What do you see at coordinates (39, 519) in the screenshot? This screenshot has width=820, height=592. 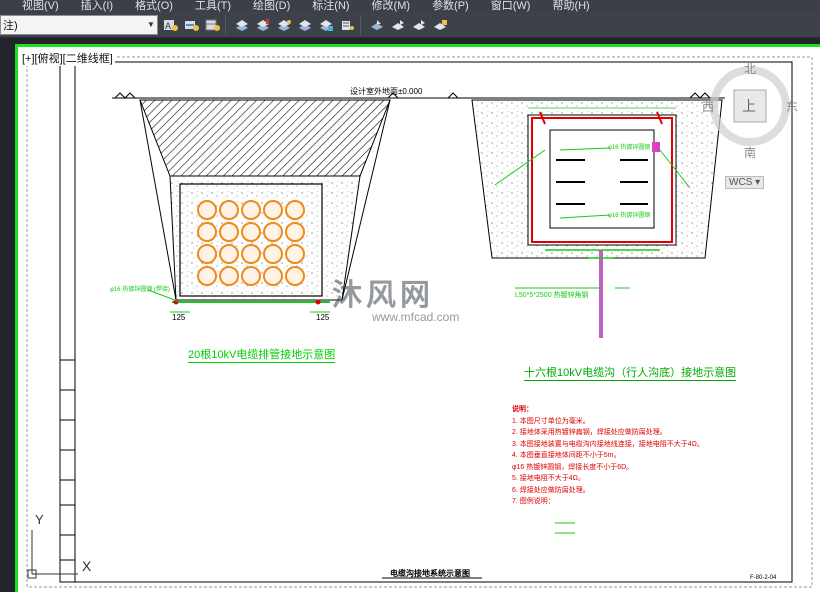 I see `ucs-y-axis: Y` at bounding box center [39, 519].